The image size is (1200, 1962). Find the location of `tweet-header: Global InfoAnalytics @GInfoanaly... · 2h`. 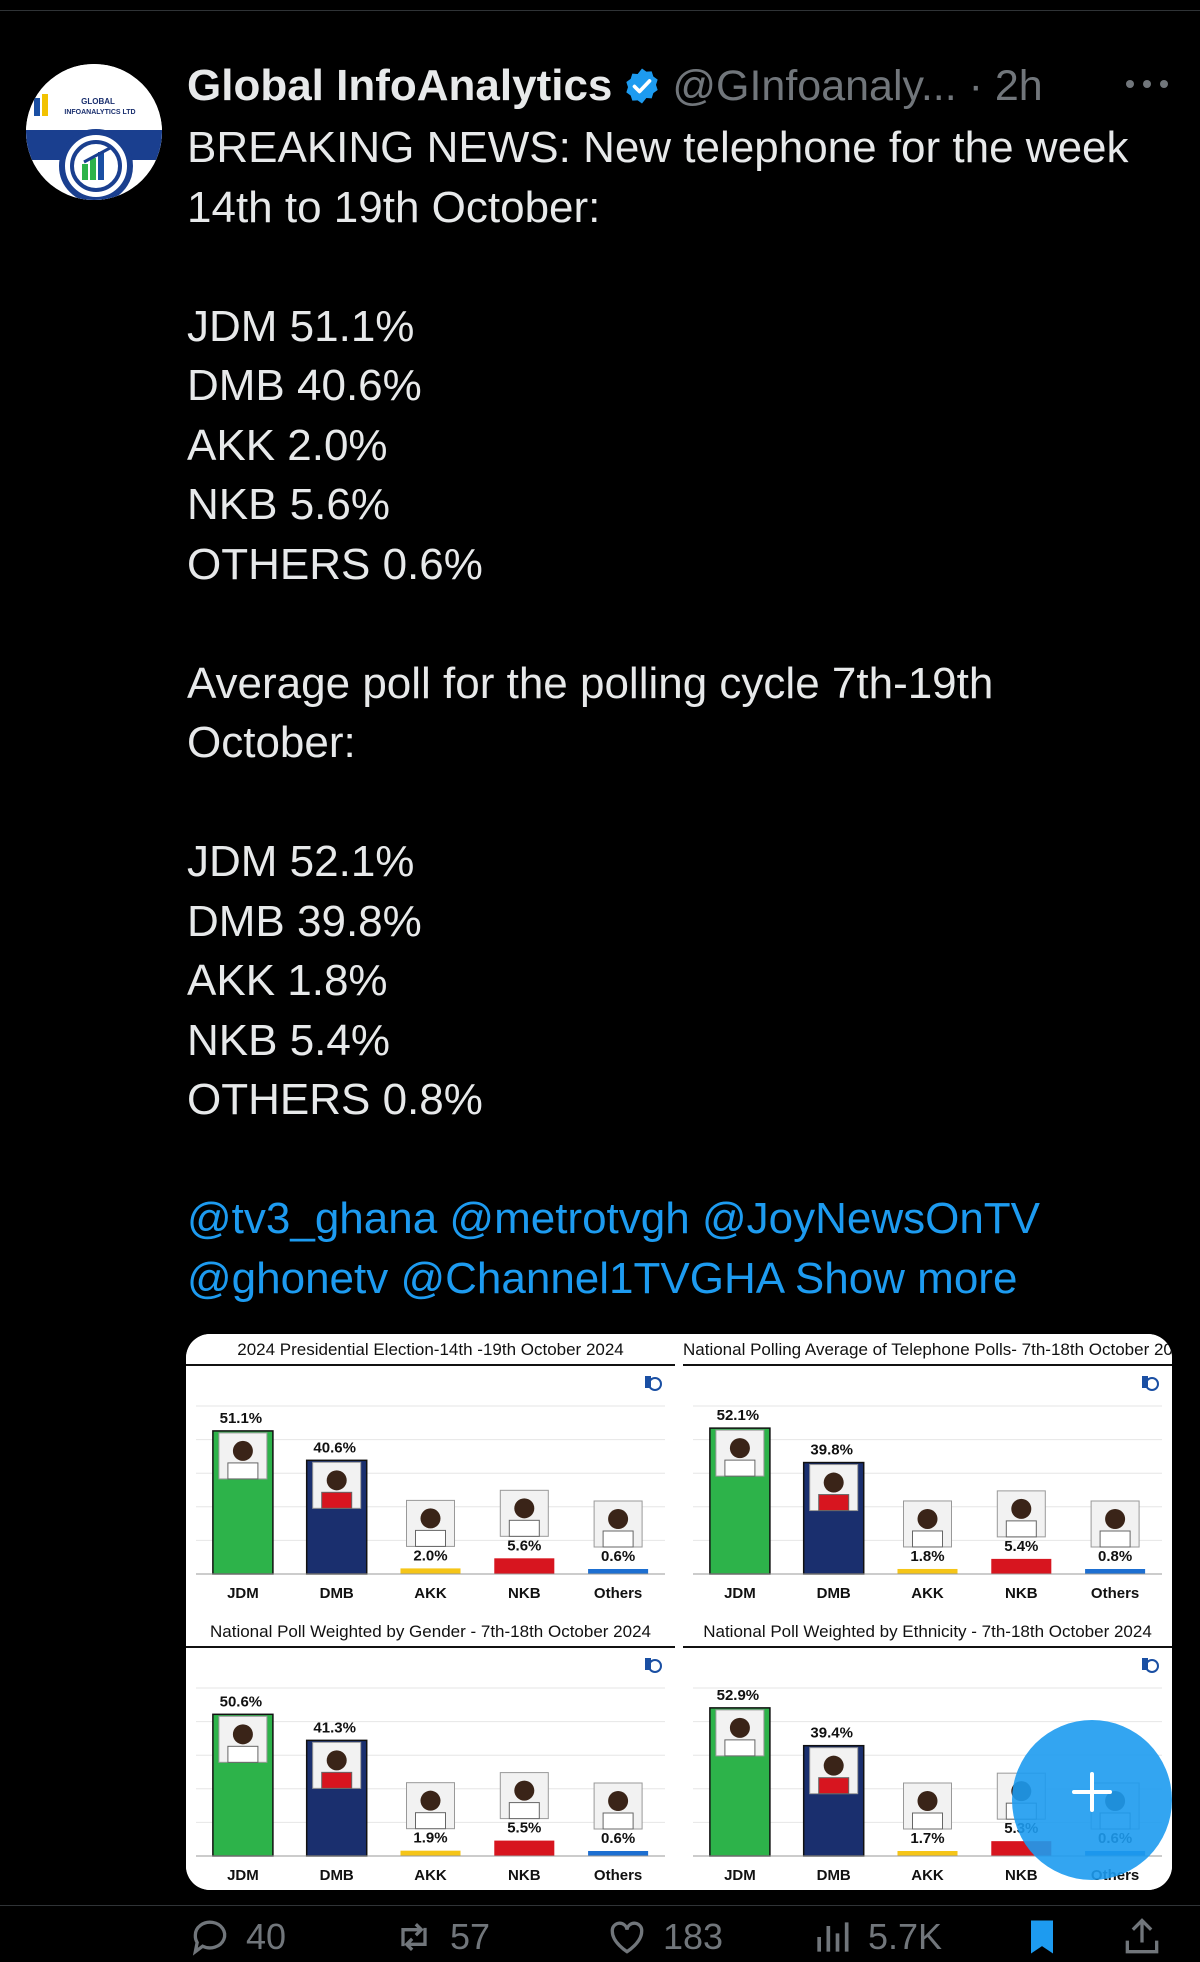

tweet-header: Global InfoAnalytics @GInfoanaly... · 2h is located at coordinates (615, 86).